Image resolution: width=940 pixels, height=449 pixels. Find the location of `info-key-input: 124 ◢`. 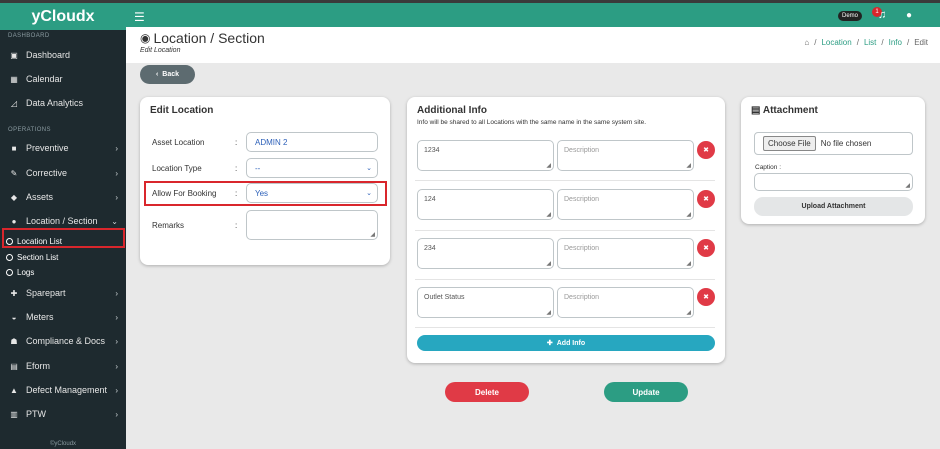

info-key-input: 124 ◢ is located at coordinates (485, 204).